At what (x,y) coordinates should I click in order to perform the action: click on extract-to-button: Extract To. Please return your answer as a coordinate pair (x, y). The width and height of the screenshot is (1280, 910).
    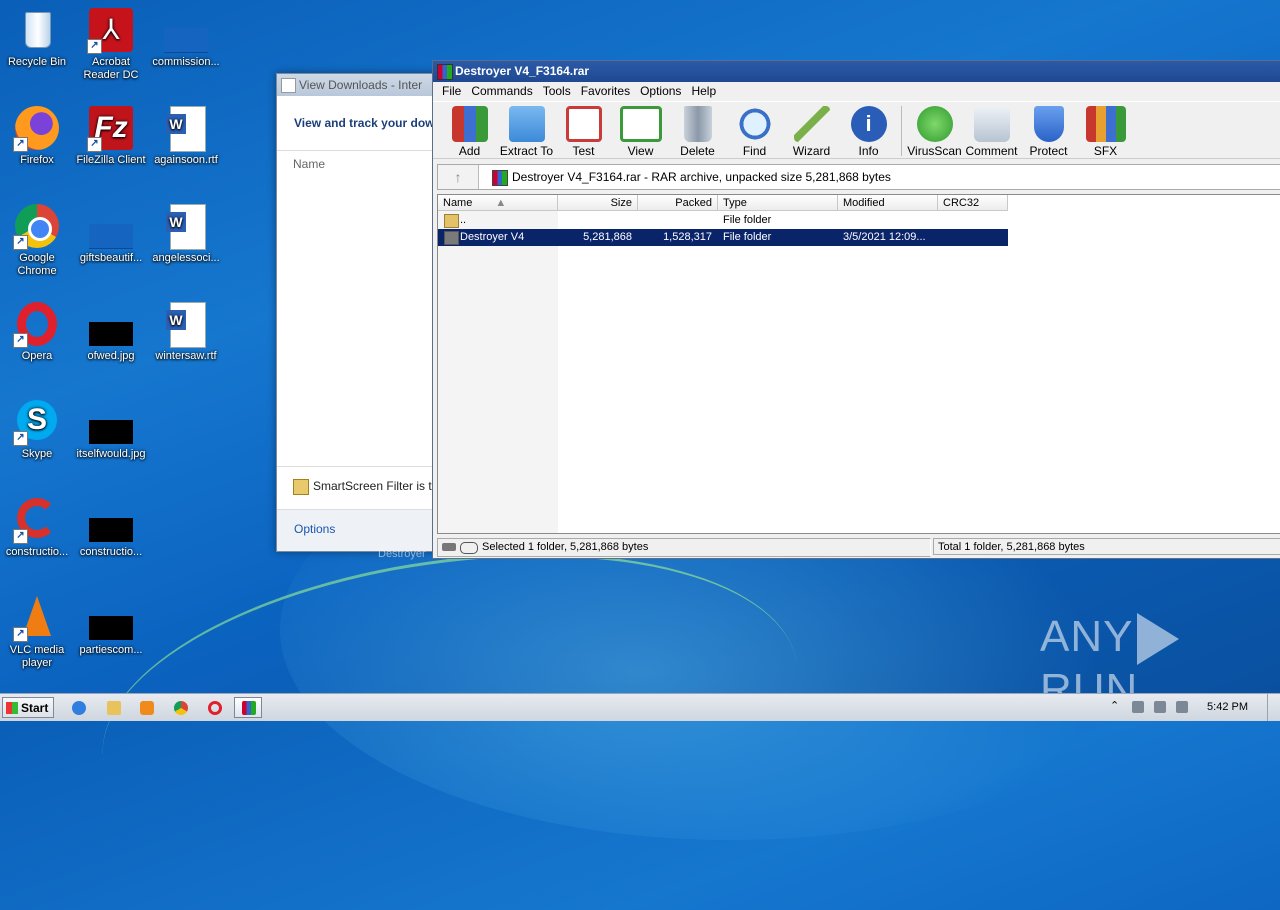
    Looking at the image, I should click on (526, 130).